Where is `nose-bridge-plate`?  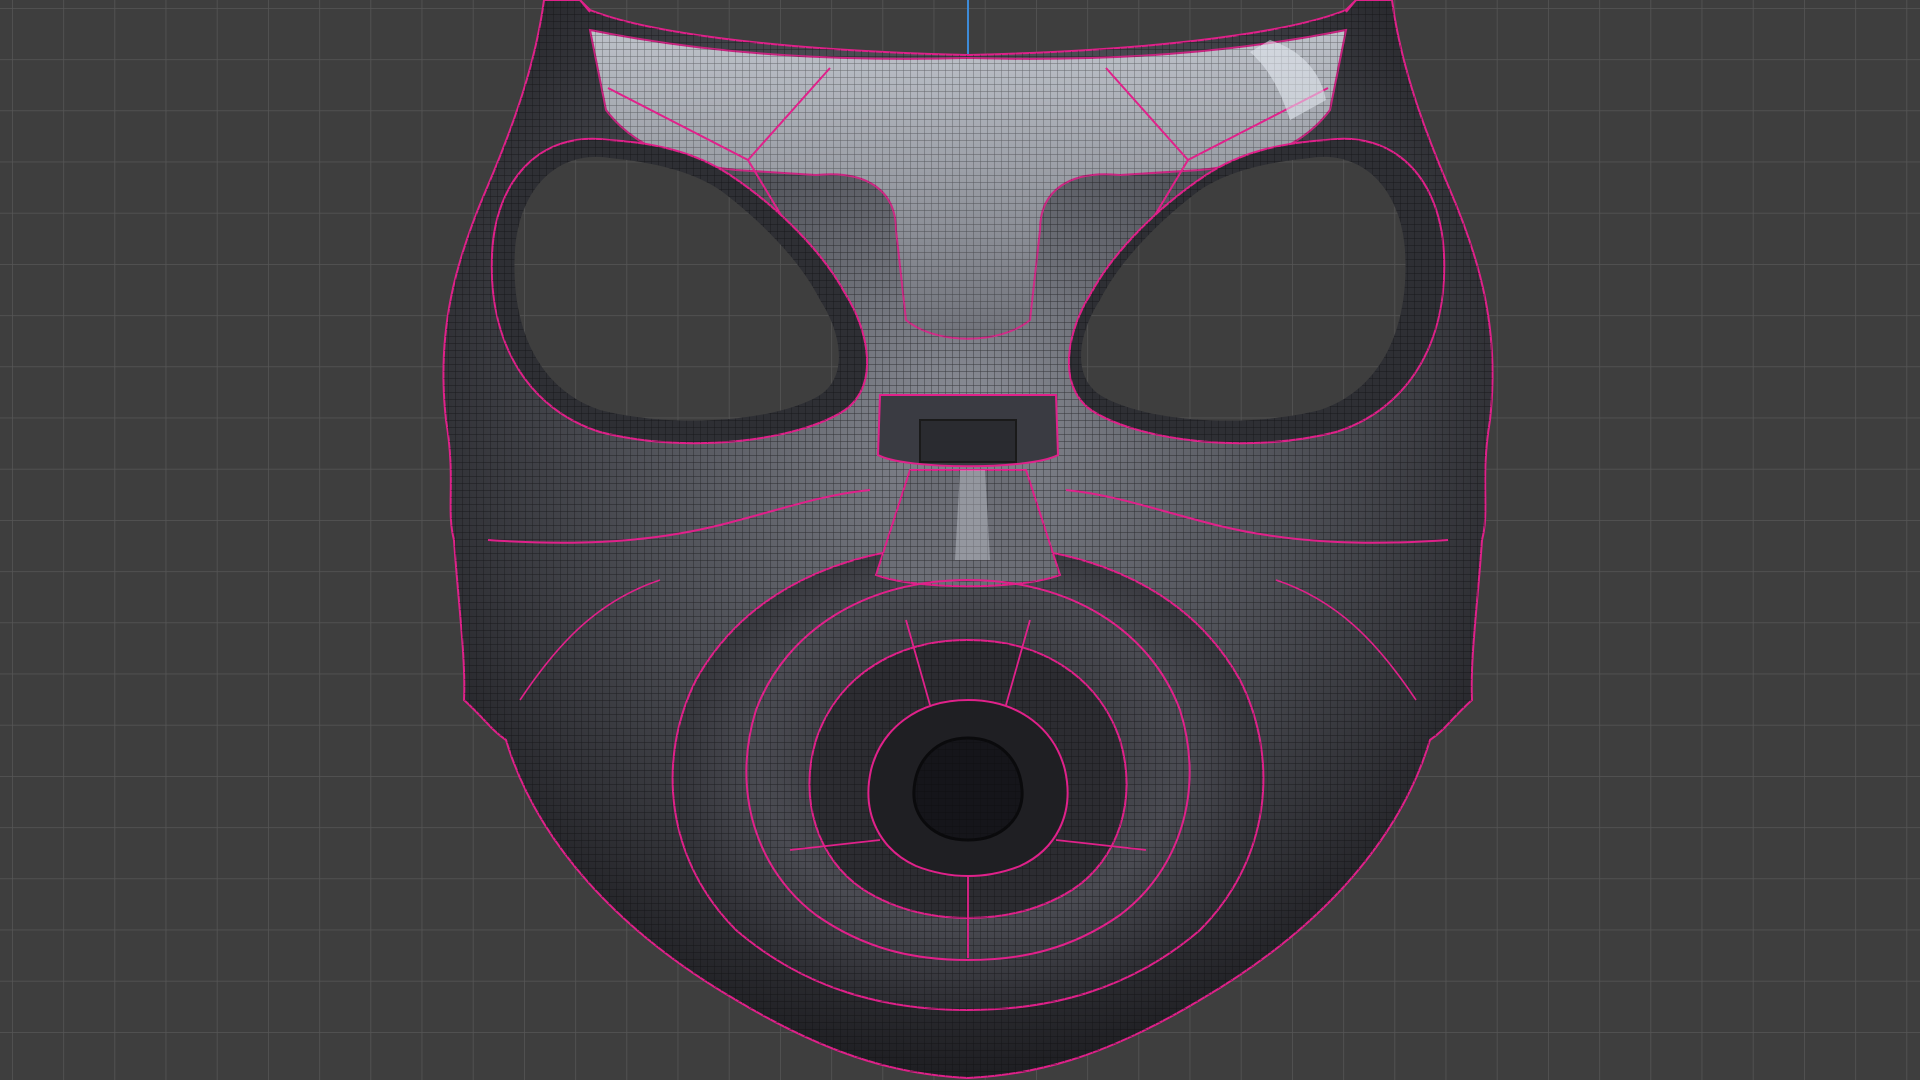 nose-bridge-plate is located at coordinates (968, 441).